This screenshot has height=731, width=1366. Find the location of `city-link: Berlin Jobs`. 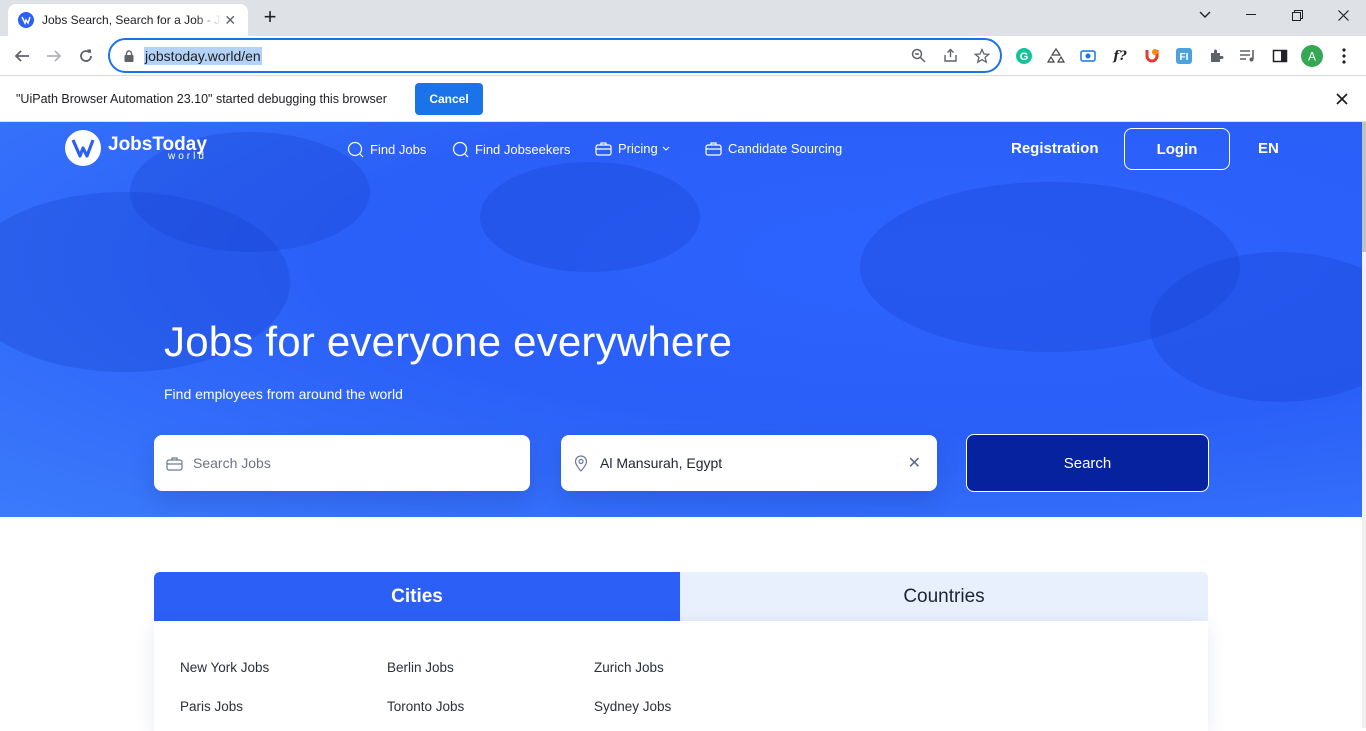

city-link: Berlin Jobs is located at coordinates (420, 667).